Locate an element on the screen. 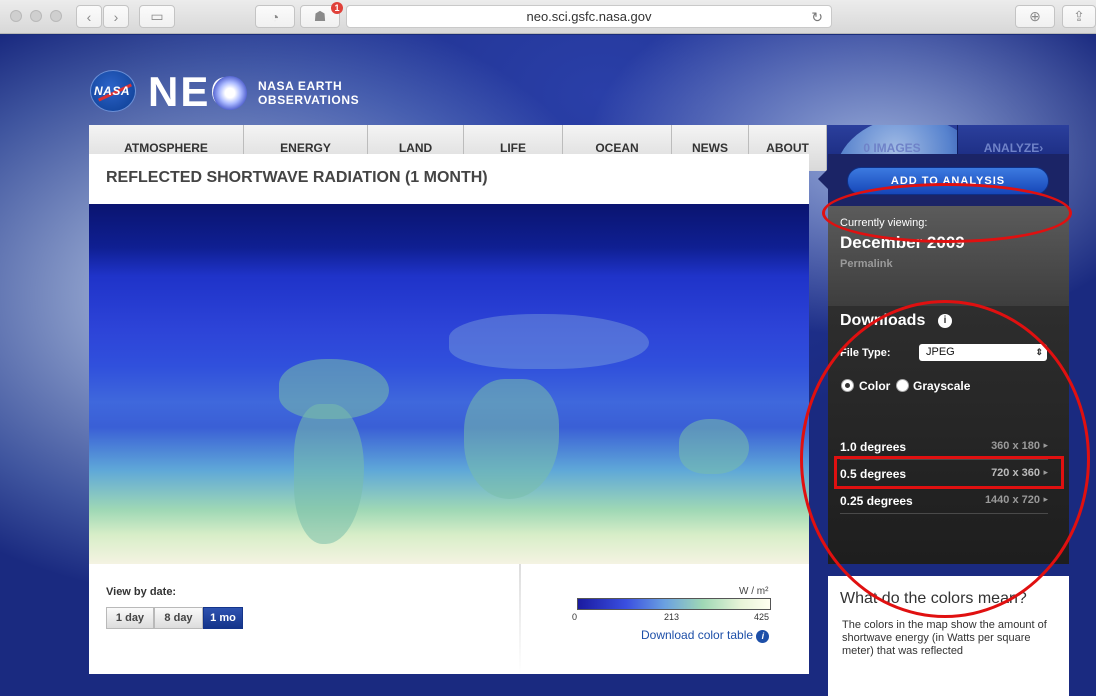 Image resolution: width=1096 pixels, height=696 pixels. share-button: ⇪ is located at coordinates (1079, 16).